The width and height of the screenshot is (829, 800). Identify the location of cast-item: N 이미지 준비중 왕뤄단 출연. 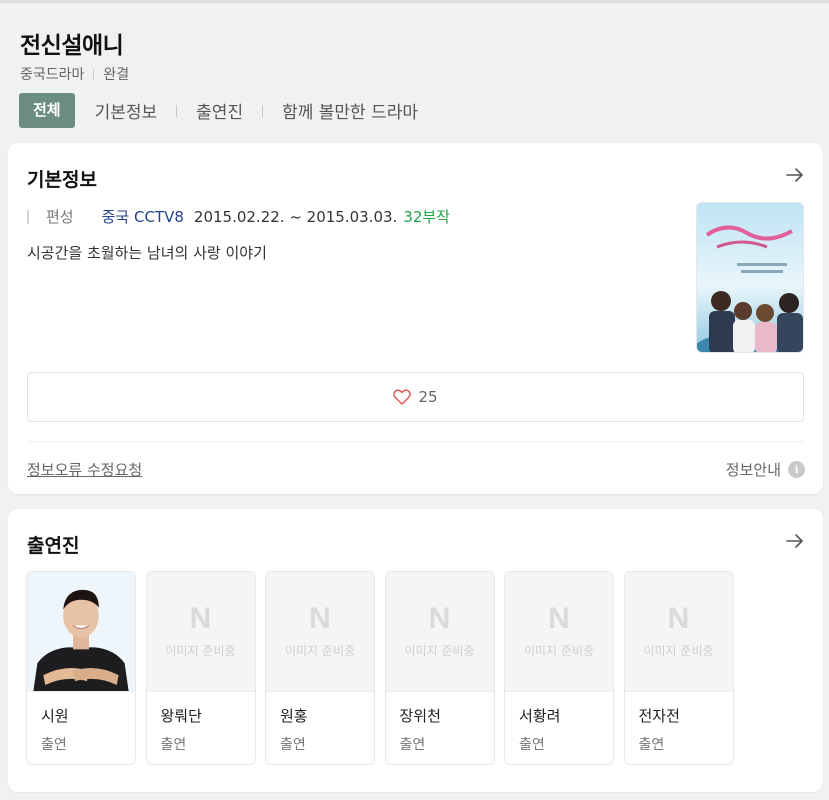
(200, 668).